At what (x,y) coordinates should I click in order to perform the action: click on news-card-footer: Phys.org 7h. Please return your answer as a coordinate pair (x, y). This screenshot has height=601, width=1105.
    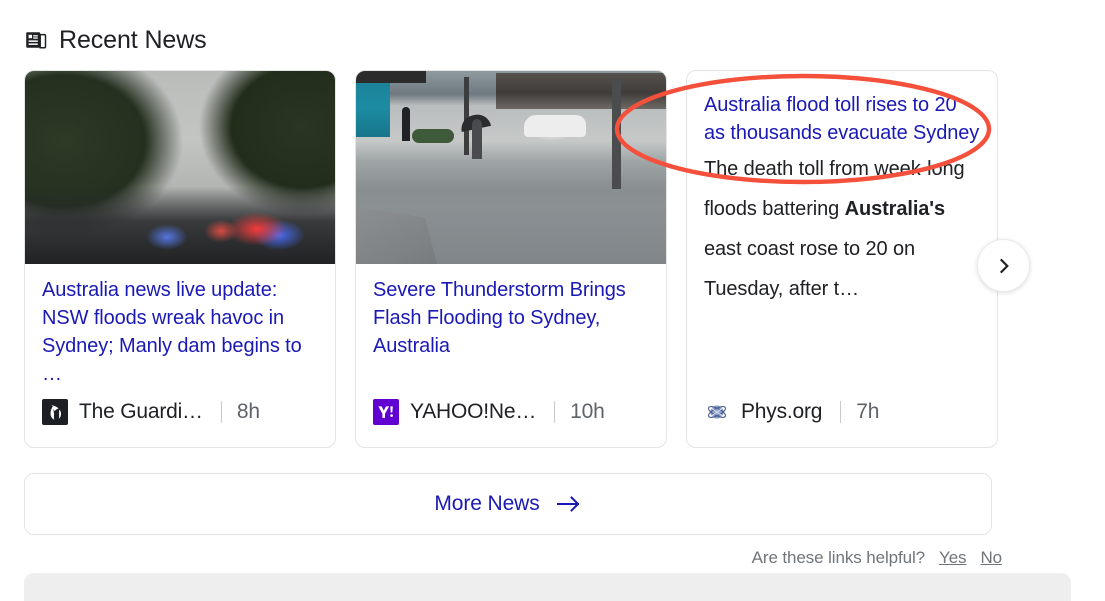
    Looking at the image, I should click on (842, 412).